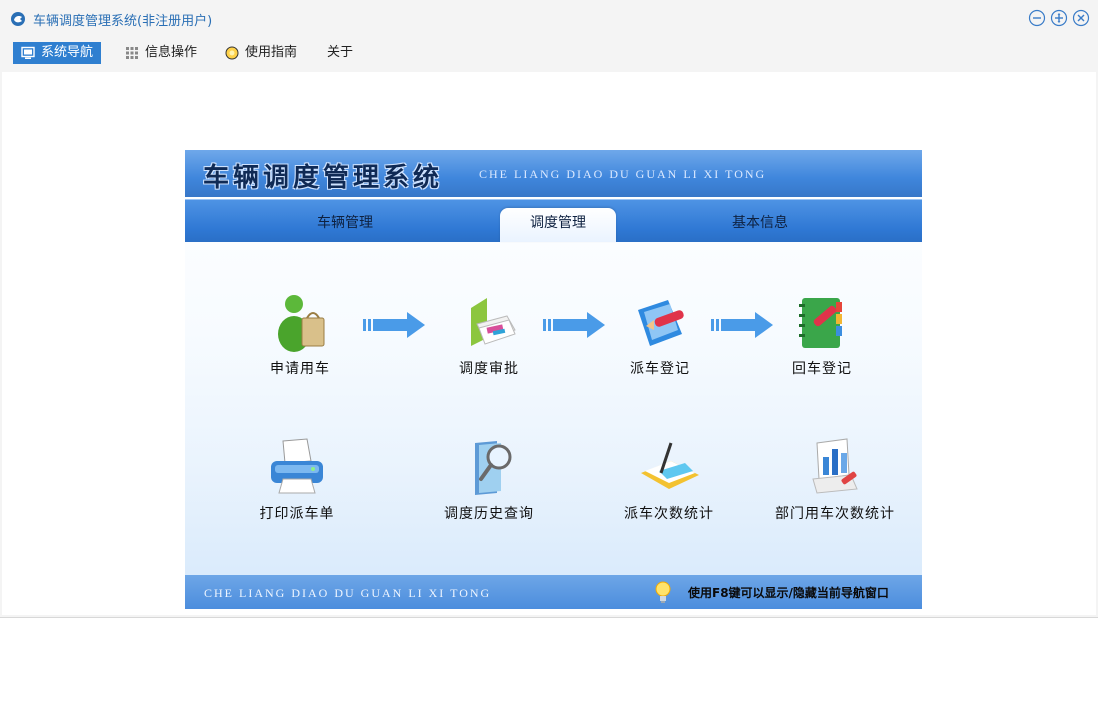  Describe the element at coordinates (549, 18) in the screenshot. I see `title-bar: 车辆调度管理系统(非注册用户)` at that location.